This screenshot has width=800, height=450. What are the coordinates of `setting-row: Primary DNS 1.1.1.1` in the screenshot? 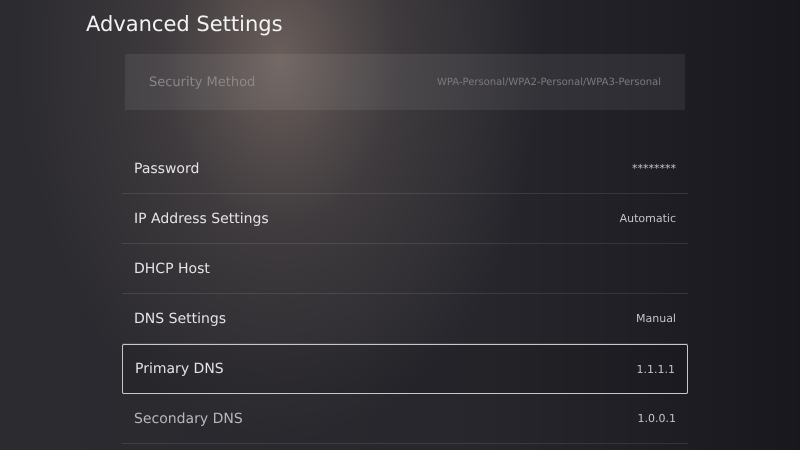 It's located at (405, 369).